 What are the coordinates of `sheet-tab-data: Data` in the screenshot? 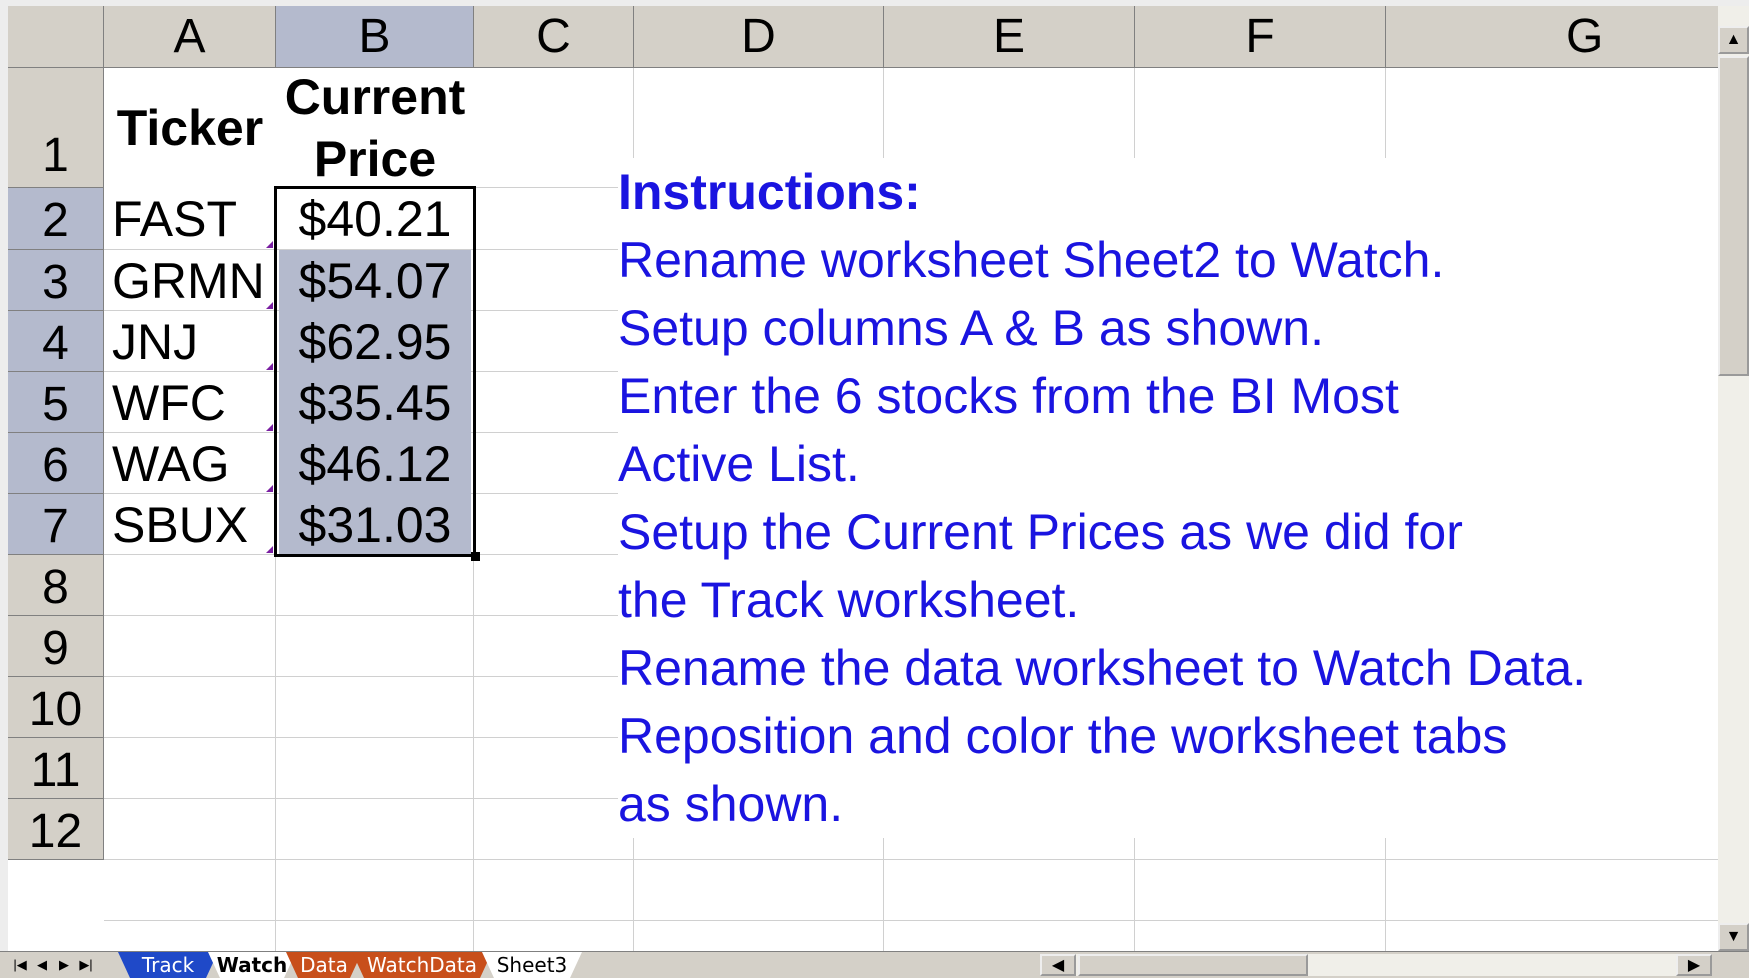 It's located at (324, 965).